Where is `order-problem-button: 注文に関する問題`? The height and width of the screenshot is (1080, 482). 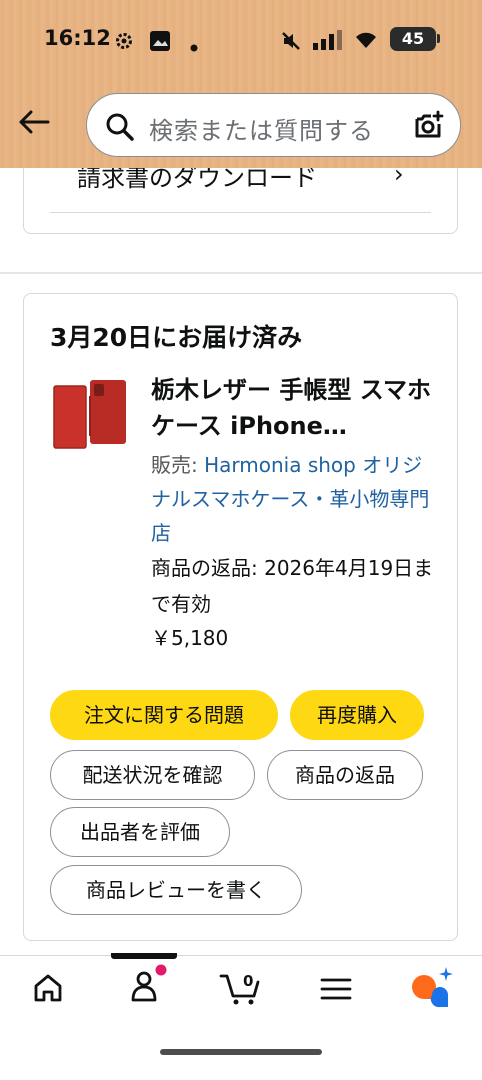
order-problem-button: 注文に関する問題 is located at coordinates (164, 715).